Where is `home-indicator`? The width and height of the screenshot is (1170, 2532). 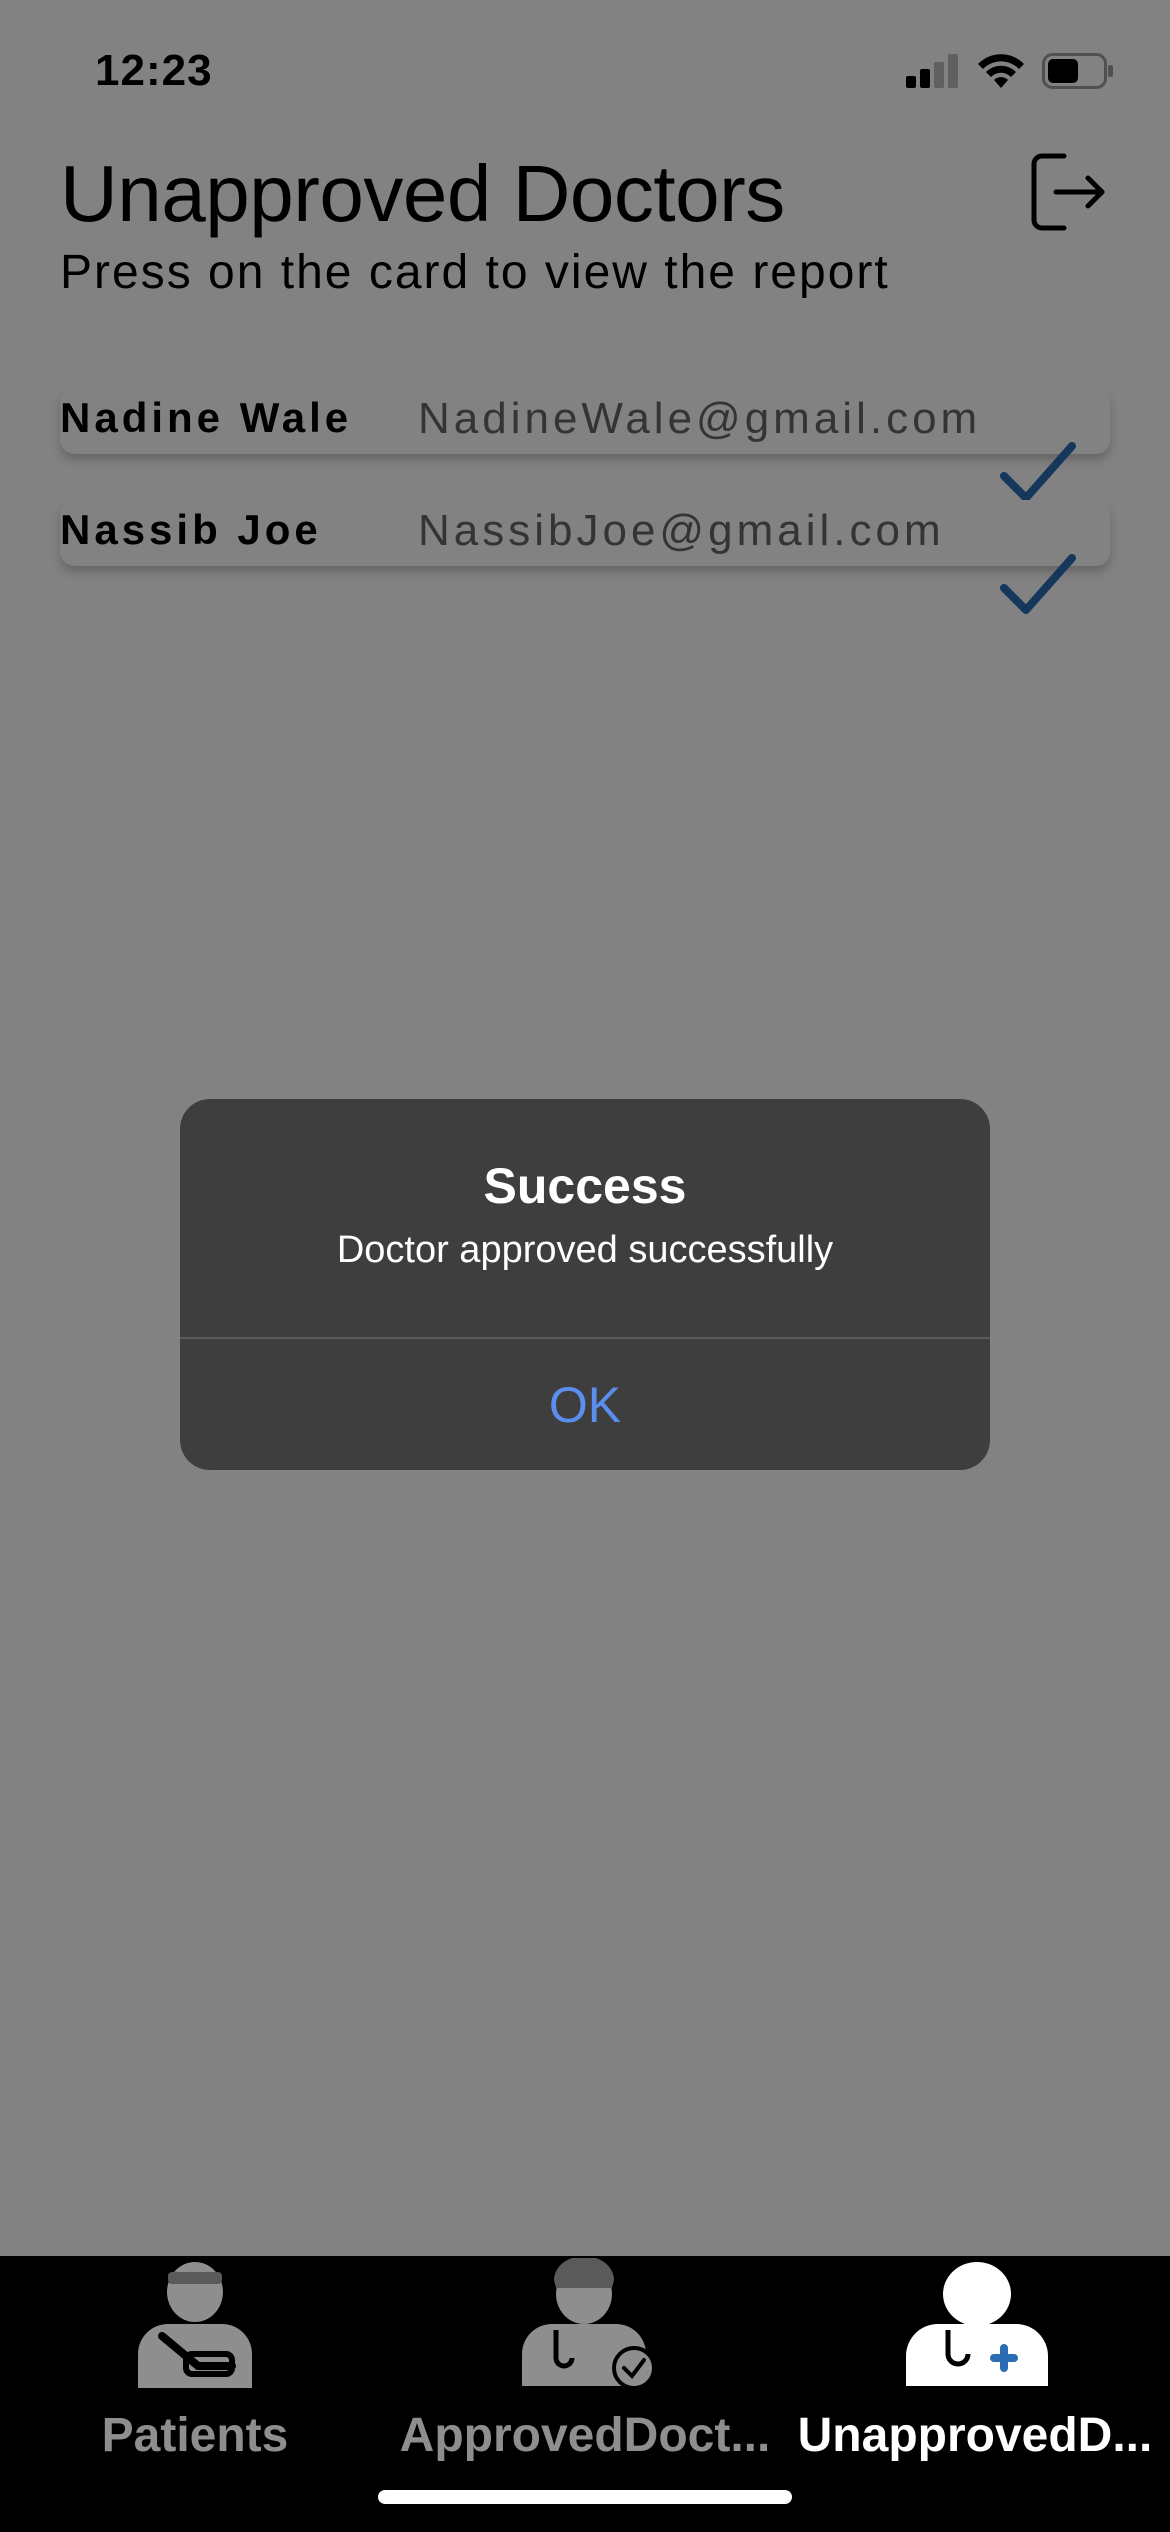
home-indicator is located at coordinates (585, 2497).